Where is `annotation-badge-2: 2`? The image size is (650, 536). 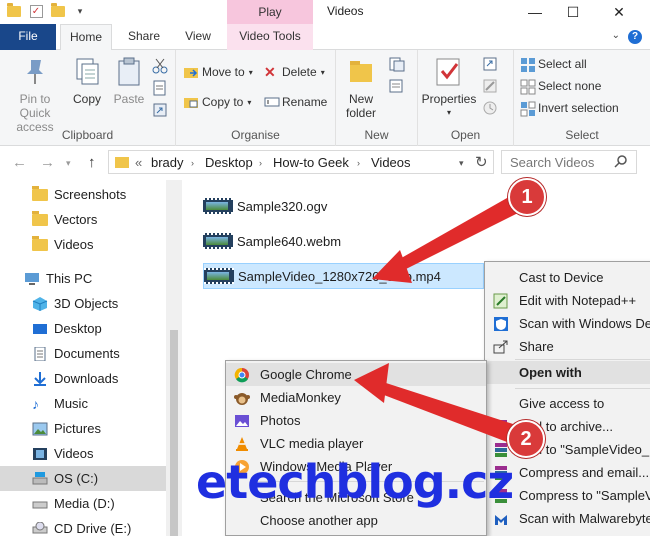
annotation-badge-2: 2 is located at coordinates (526, 439).